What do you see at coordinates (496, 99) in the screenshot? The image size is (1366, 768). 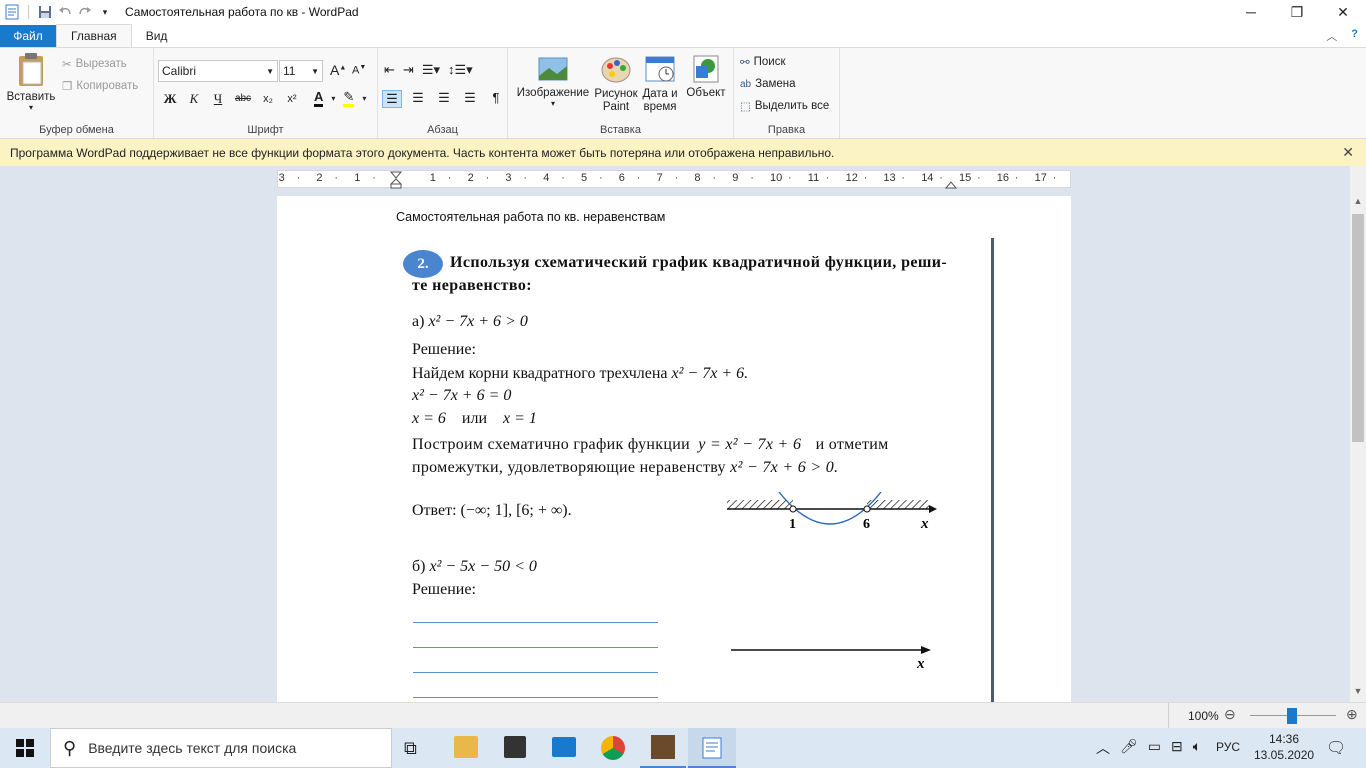 I see `paragraph-dialog-icon: ¶` at bounding box center [496, 99].